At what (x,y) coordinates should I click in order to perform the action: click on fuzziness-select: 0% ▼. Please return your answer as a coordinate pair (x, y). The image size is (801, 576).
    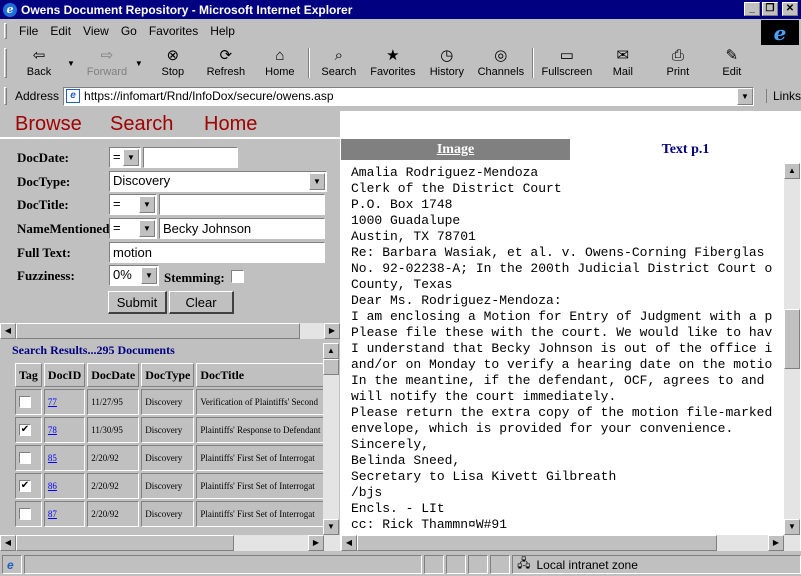
    Looking at the image, I should click on (134, 275).